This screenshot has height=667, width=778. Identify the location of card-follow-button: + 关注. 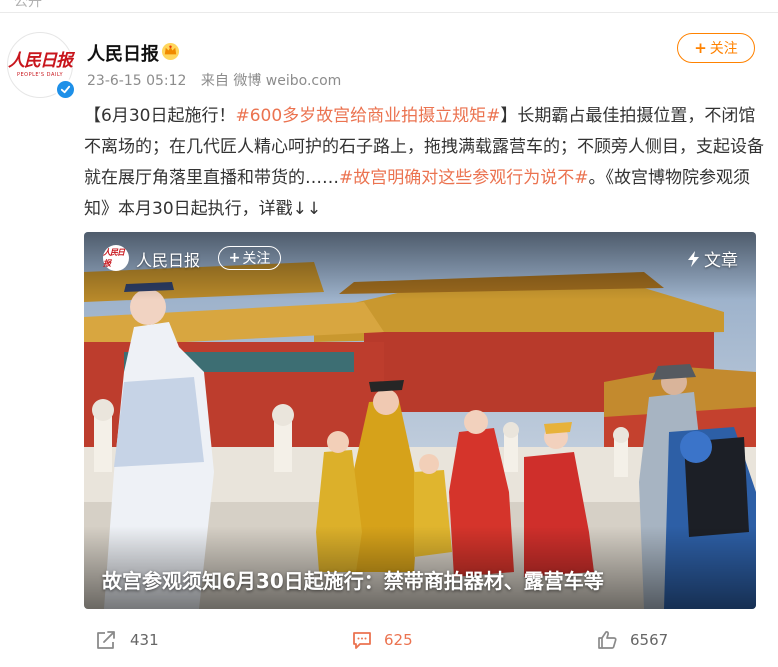
(249, 258).